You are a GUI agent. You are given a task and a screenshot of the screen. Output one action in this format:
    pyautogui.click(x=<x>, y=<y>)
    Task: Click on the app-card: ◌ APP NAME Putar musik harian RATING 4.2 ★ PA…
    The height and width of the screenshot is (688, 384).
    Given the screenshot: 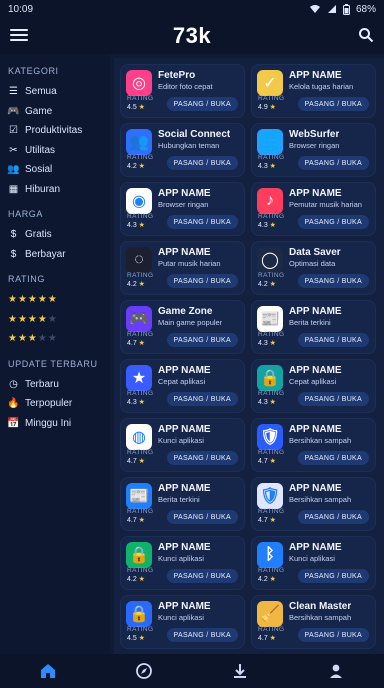 What is the action you would take?
    pyautogui.click(x=182, y=268)
    